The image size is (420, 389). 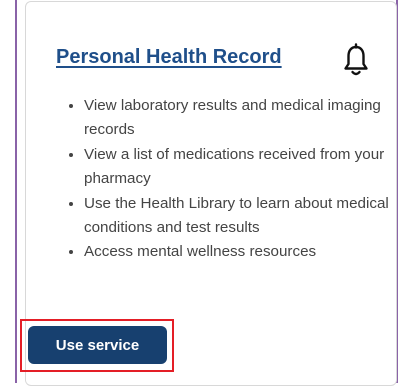 What do you see at coordinates (97, 345) in the screenshot?
I see `use-service-button: Use service` at bounding box center [97, 345].